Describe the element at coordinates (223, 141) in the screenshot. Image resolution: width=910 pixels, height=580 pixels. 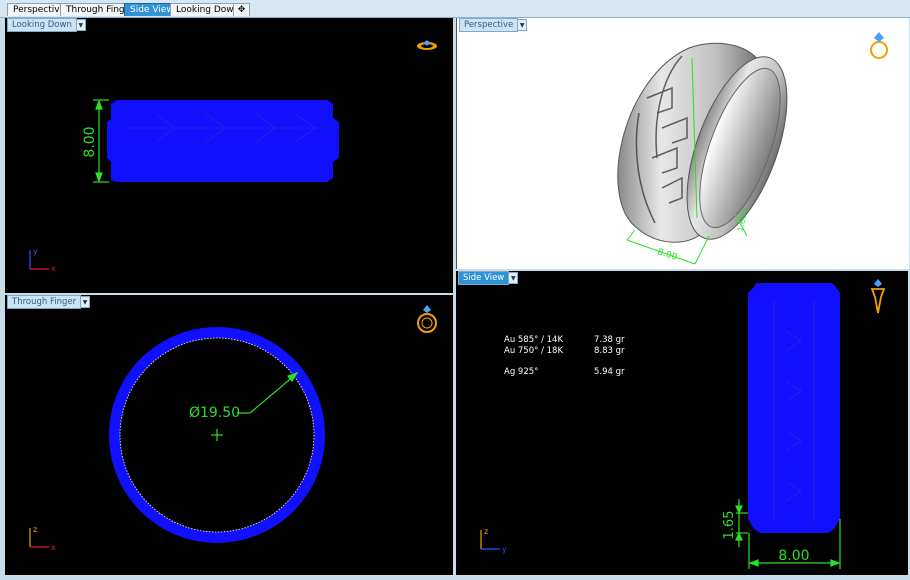
I see `ring-top-silhouette` at that location.